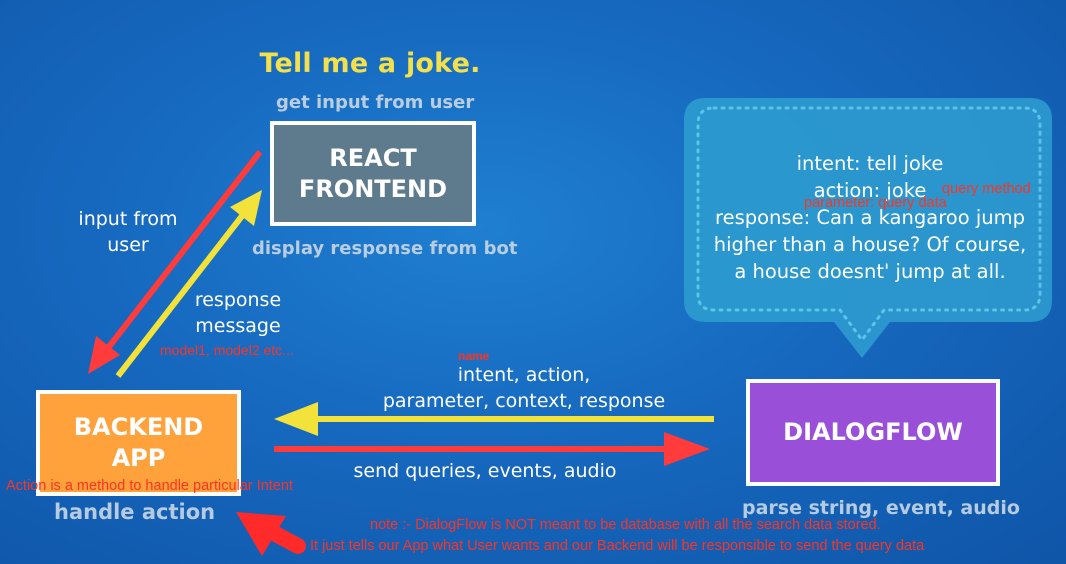 The width and height of the screenshot is (1066, 564). Describe the element at coordinates (881, 508) in the screenshot. I see `dialogflow-caption-bottom: parse string, event, audio` at that location.